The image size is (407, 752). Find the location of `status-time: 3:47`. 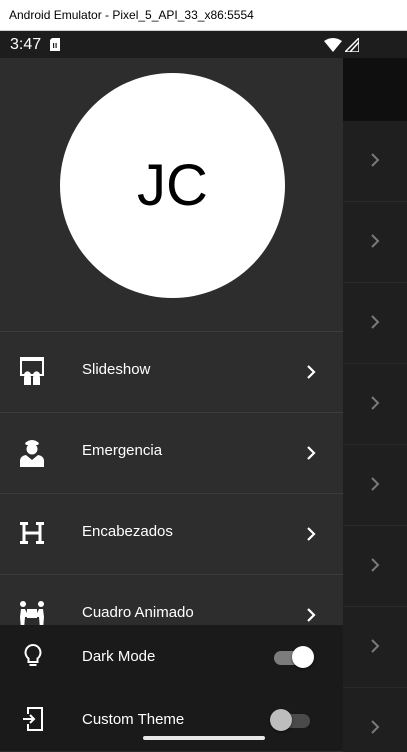

status-time: 3:47 is located at coordinates (26, 44).